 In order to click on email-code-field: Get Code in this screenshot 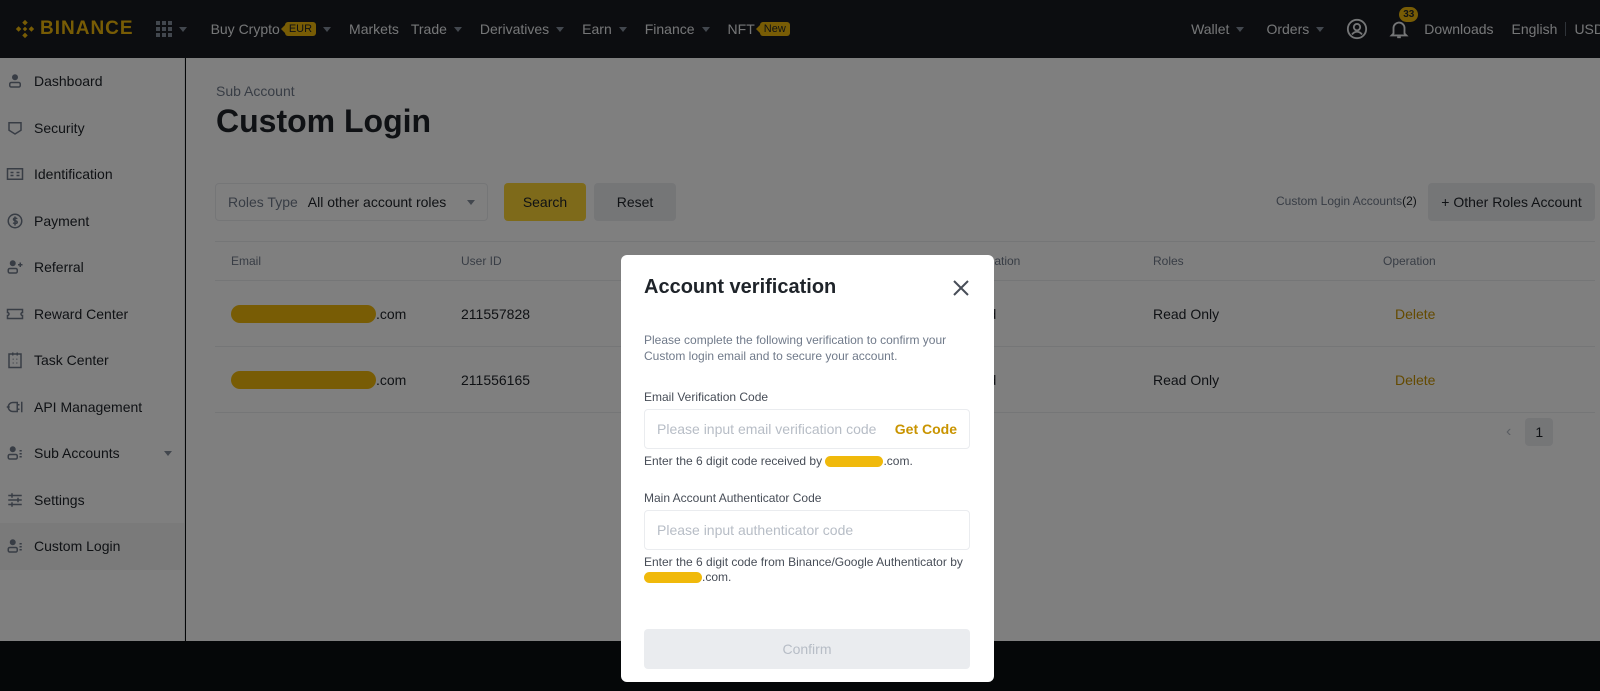, I will do `click(807, 429)`.